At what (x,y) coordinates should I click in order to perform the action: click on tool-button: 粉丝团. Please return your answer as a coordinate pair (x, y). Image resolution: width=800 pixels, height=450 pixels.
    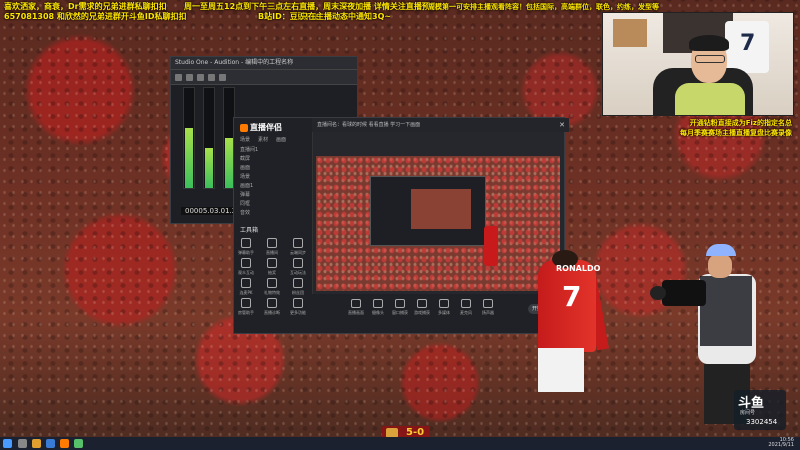
    Looking at the image, I should click on (298, 287).